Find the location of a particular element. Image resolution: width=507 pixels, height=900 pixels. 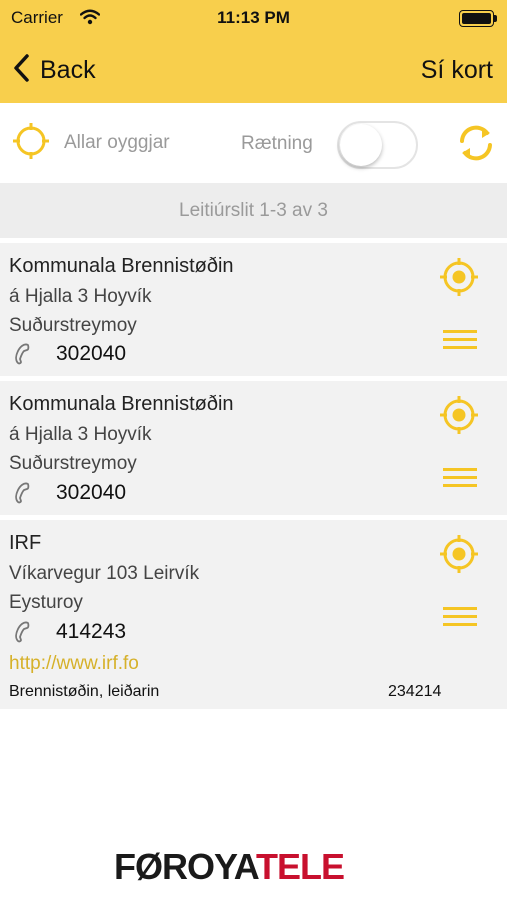

results-summary: Leitiúrslit 1-3 av 3 is located at coordinates (253, 210).